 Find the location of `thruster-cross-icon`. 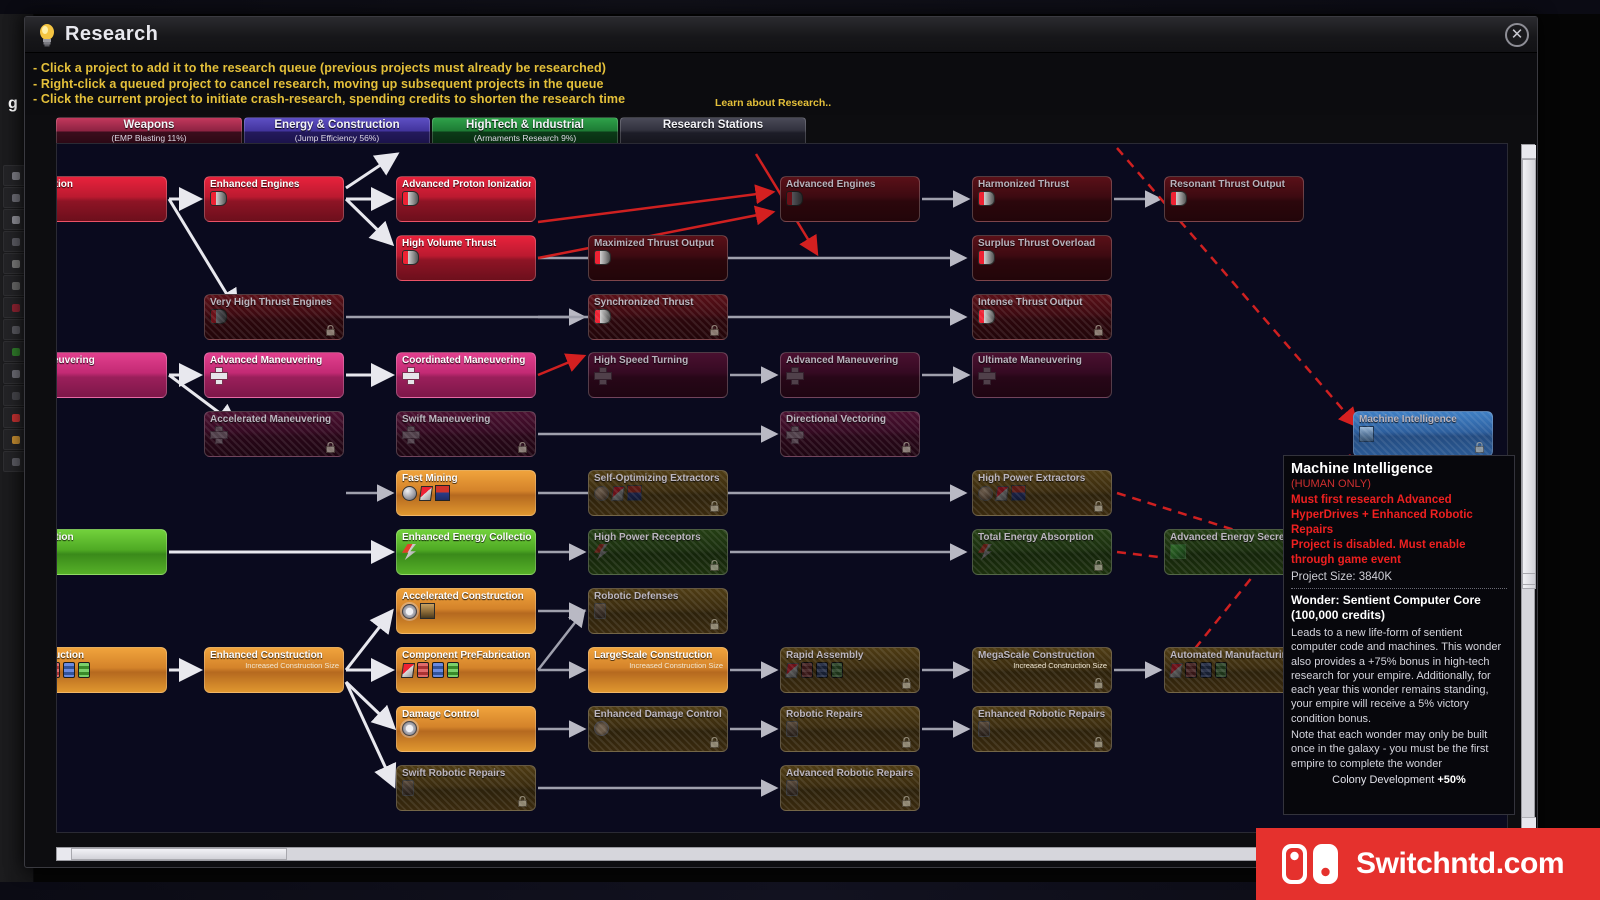

thruster-cross-icon is located at coordinates (795, 435).